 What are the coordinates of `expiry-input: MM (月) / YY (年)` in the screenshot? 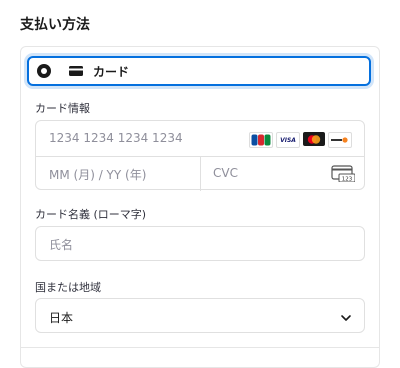 It's located at (118, 174).